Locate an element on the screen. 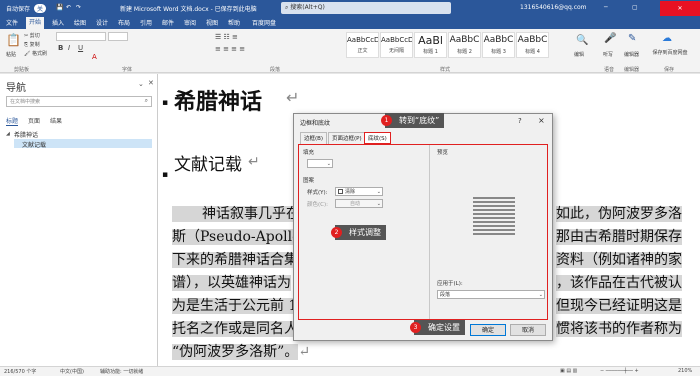 The height and width of the screenshot is (376, 700). swatch-icon is located at coordinates (340, 191).